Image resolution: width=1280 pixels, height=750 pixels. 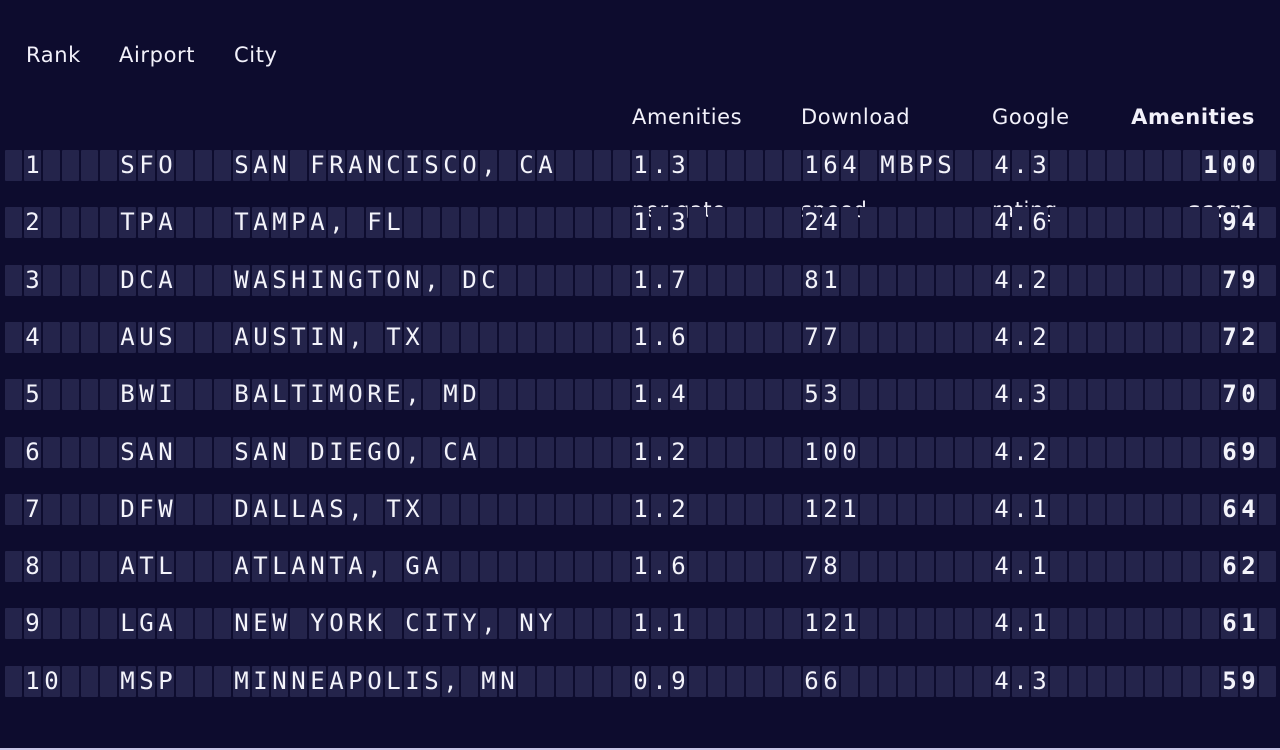 What do you see at coordinates (1001, 222) in the screenshot?
I see `flap-char: 4` at bounding box center [1001, 222].